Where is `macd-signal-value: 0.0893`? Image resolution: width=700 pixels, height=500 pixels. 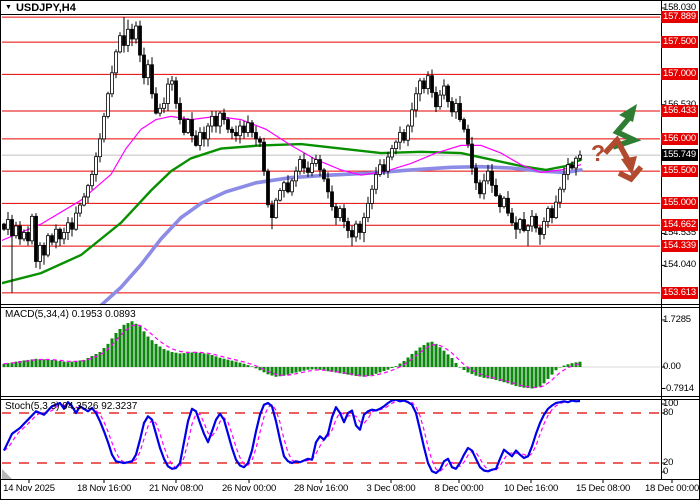
macd-signal-value: 0.0893 is located at coordinates (120, 314).